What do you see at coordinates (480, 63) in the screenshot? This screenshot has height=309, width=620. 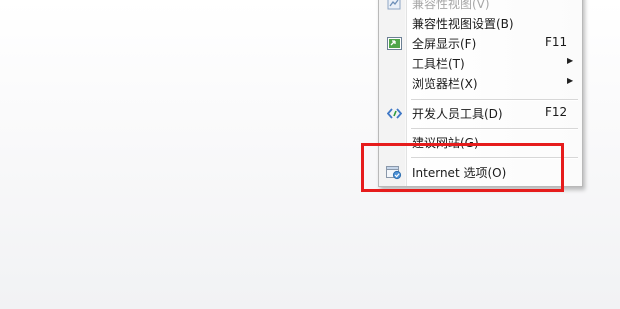 I see `menu-item-toolbars: 工具栏(T) ▶` at bounding box center [480, 63].